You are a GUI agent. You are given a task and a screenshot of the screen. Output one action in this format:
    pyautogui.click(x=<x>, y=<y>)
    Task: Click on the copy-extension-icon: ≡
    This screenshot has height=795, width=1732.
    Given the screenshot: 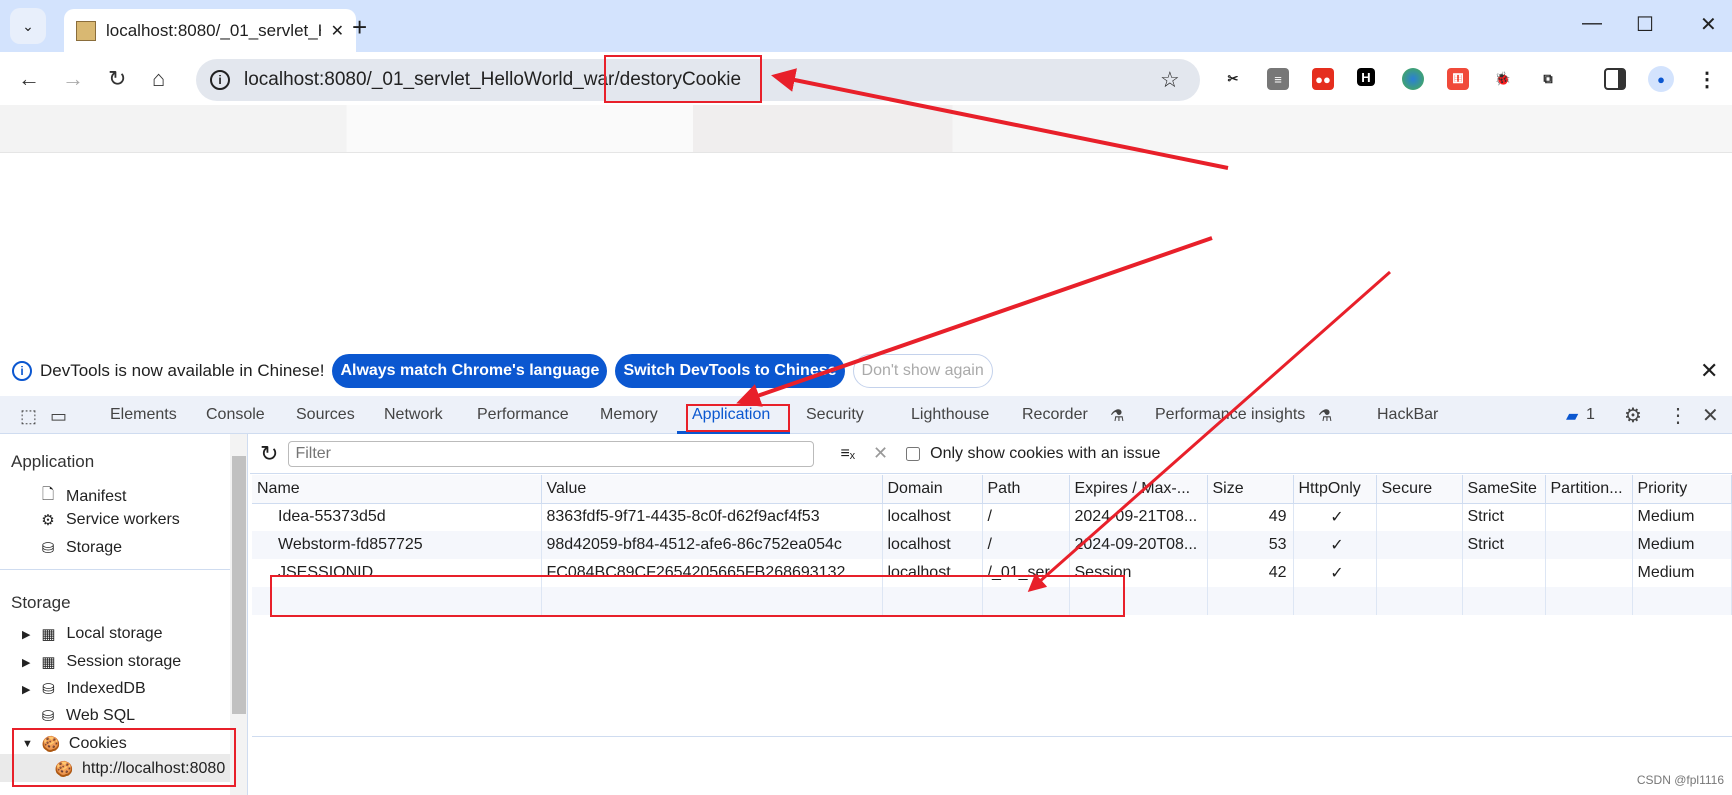 What is the action you would take?
    pyautogui.click(x=1278, y=79)
    